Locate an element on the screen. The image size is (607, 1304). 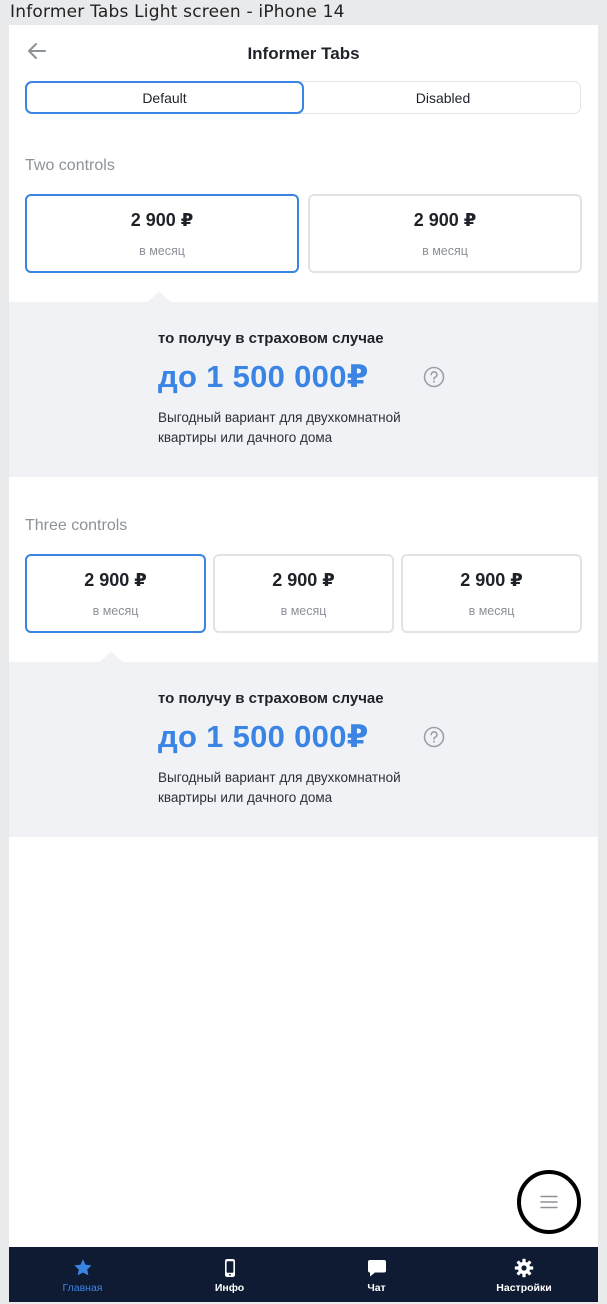
star-icon is located at coordinates (83, 1268).